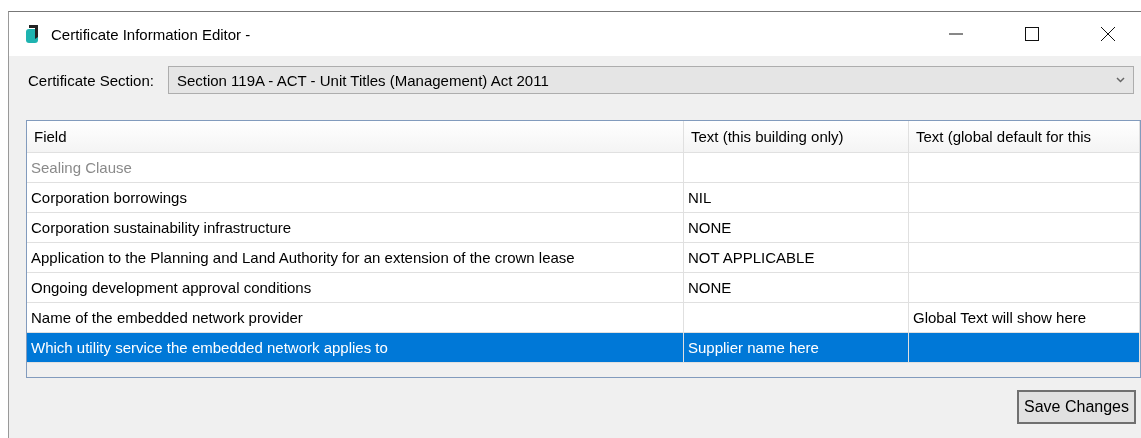  Describe the element at coordinates (1024, 137) in the screenshot. I see `column-header: Text (global default for this` at that location.